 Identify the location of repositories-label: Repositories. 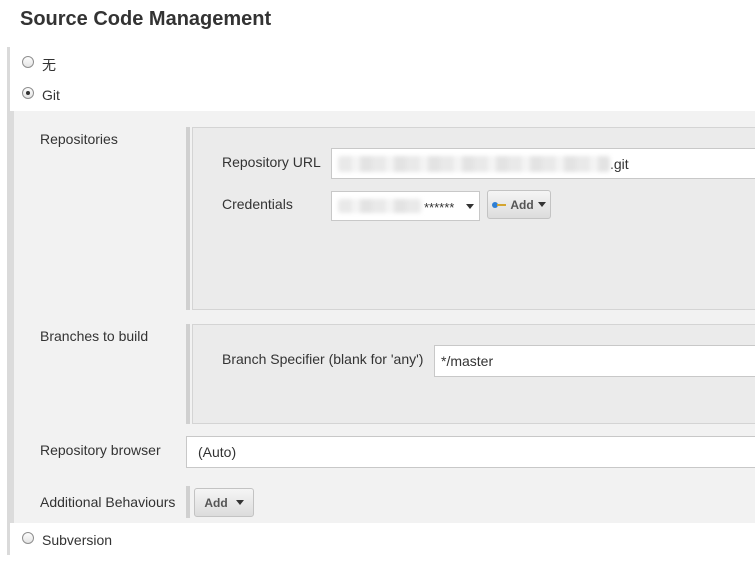
(79, 139).